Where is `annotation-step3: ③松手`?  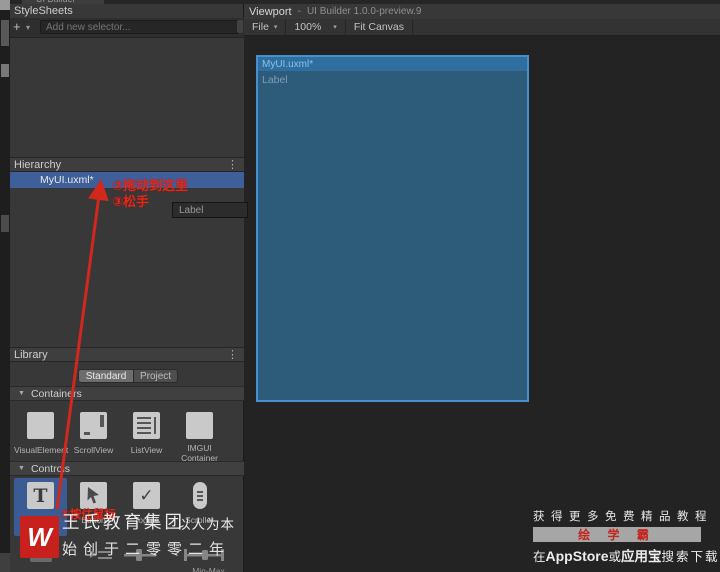 annotation-step3: ③松手 is located at coordinates (131, 201).